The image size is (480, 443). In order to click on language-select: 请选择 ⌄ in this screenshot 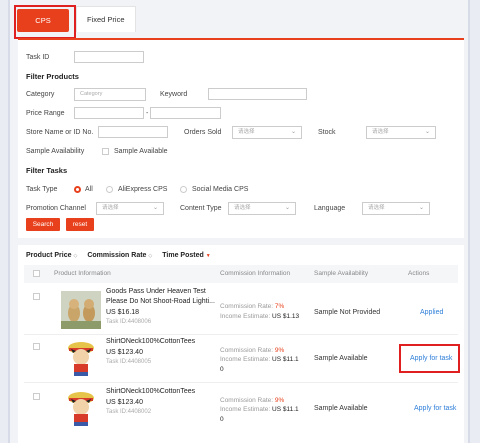, I will do `click(396, 208)`.